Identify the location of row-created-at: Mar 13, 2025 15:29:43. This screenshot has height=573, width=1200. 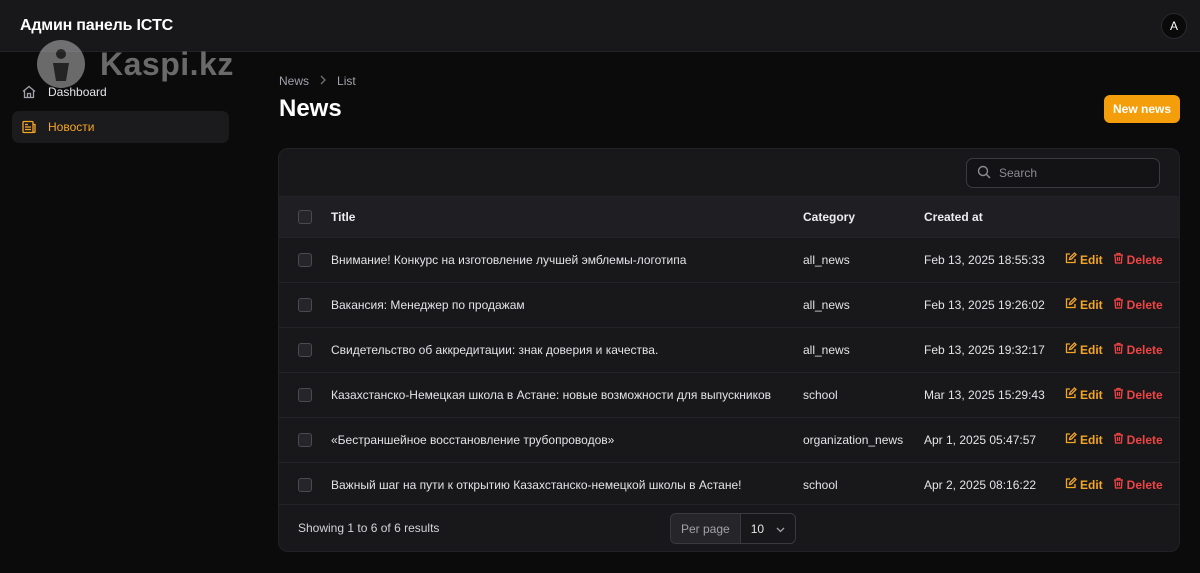
(984, 394).